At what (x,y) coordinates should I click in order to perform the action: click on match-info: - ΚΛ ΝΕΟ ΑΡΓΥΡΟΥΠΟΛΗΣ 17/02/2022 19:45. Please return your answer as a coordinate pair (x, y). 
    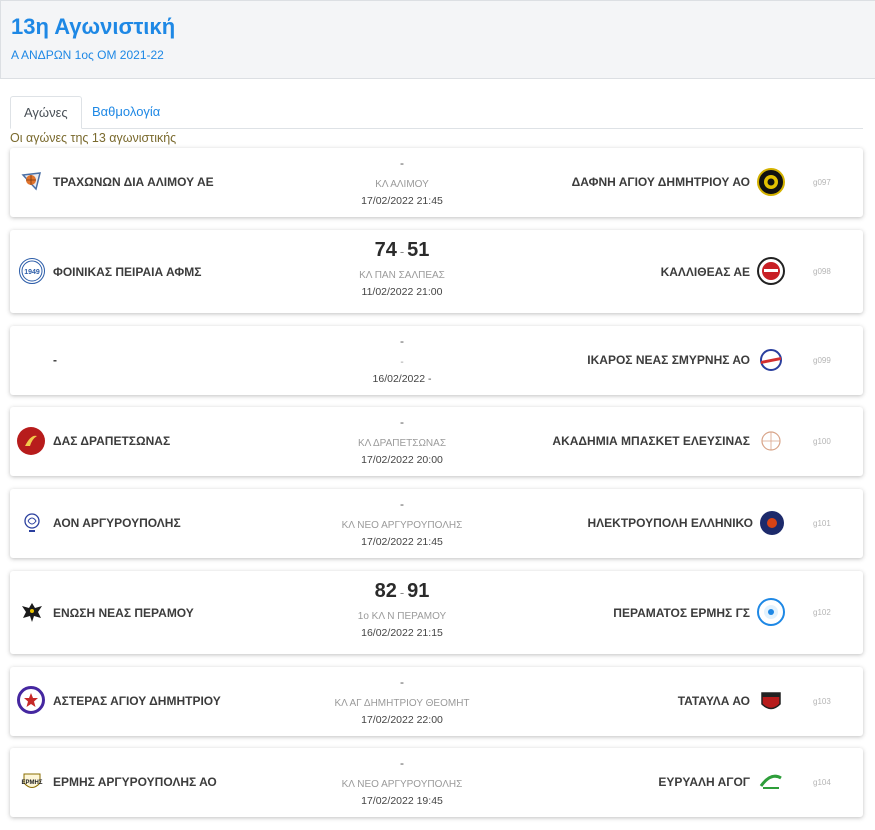
    Looking at the image, I should click on (402, 782).